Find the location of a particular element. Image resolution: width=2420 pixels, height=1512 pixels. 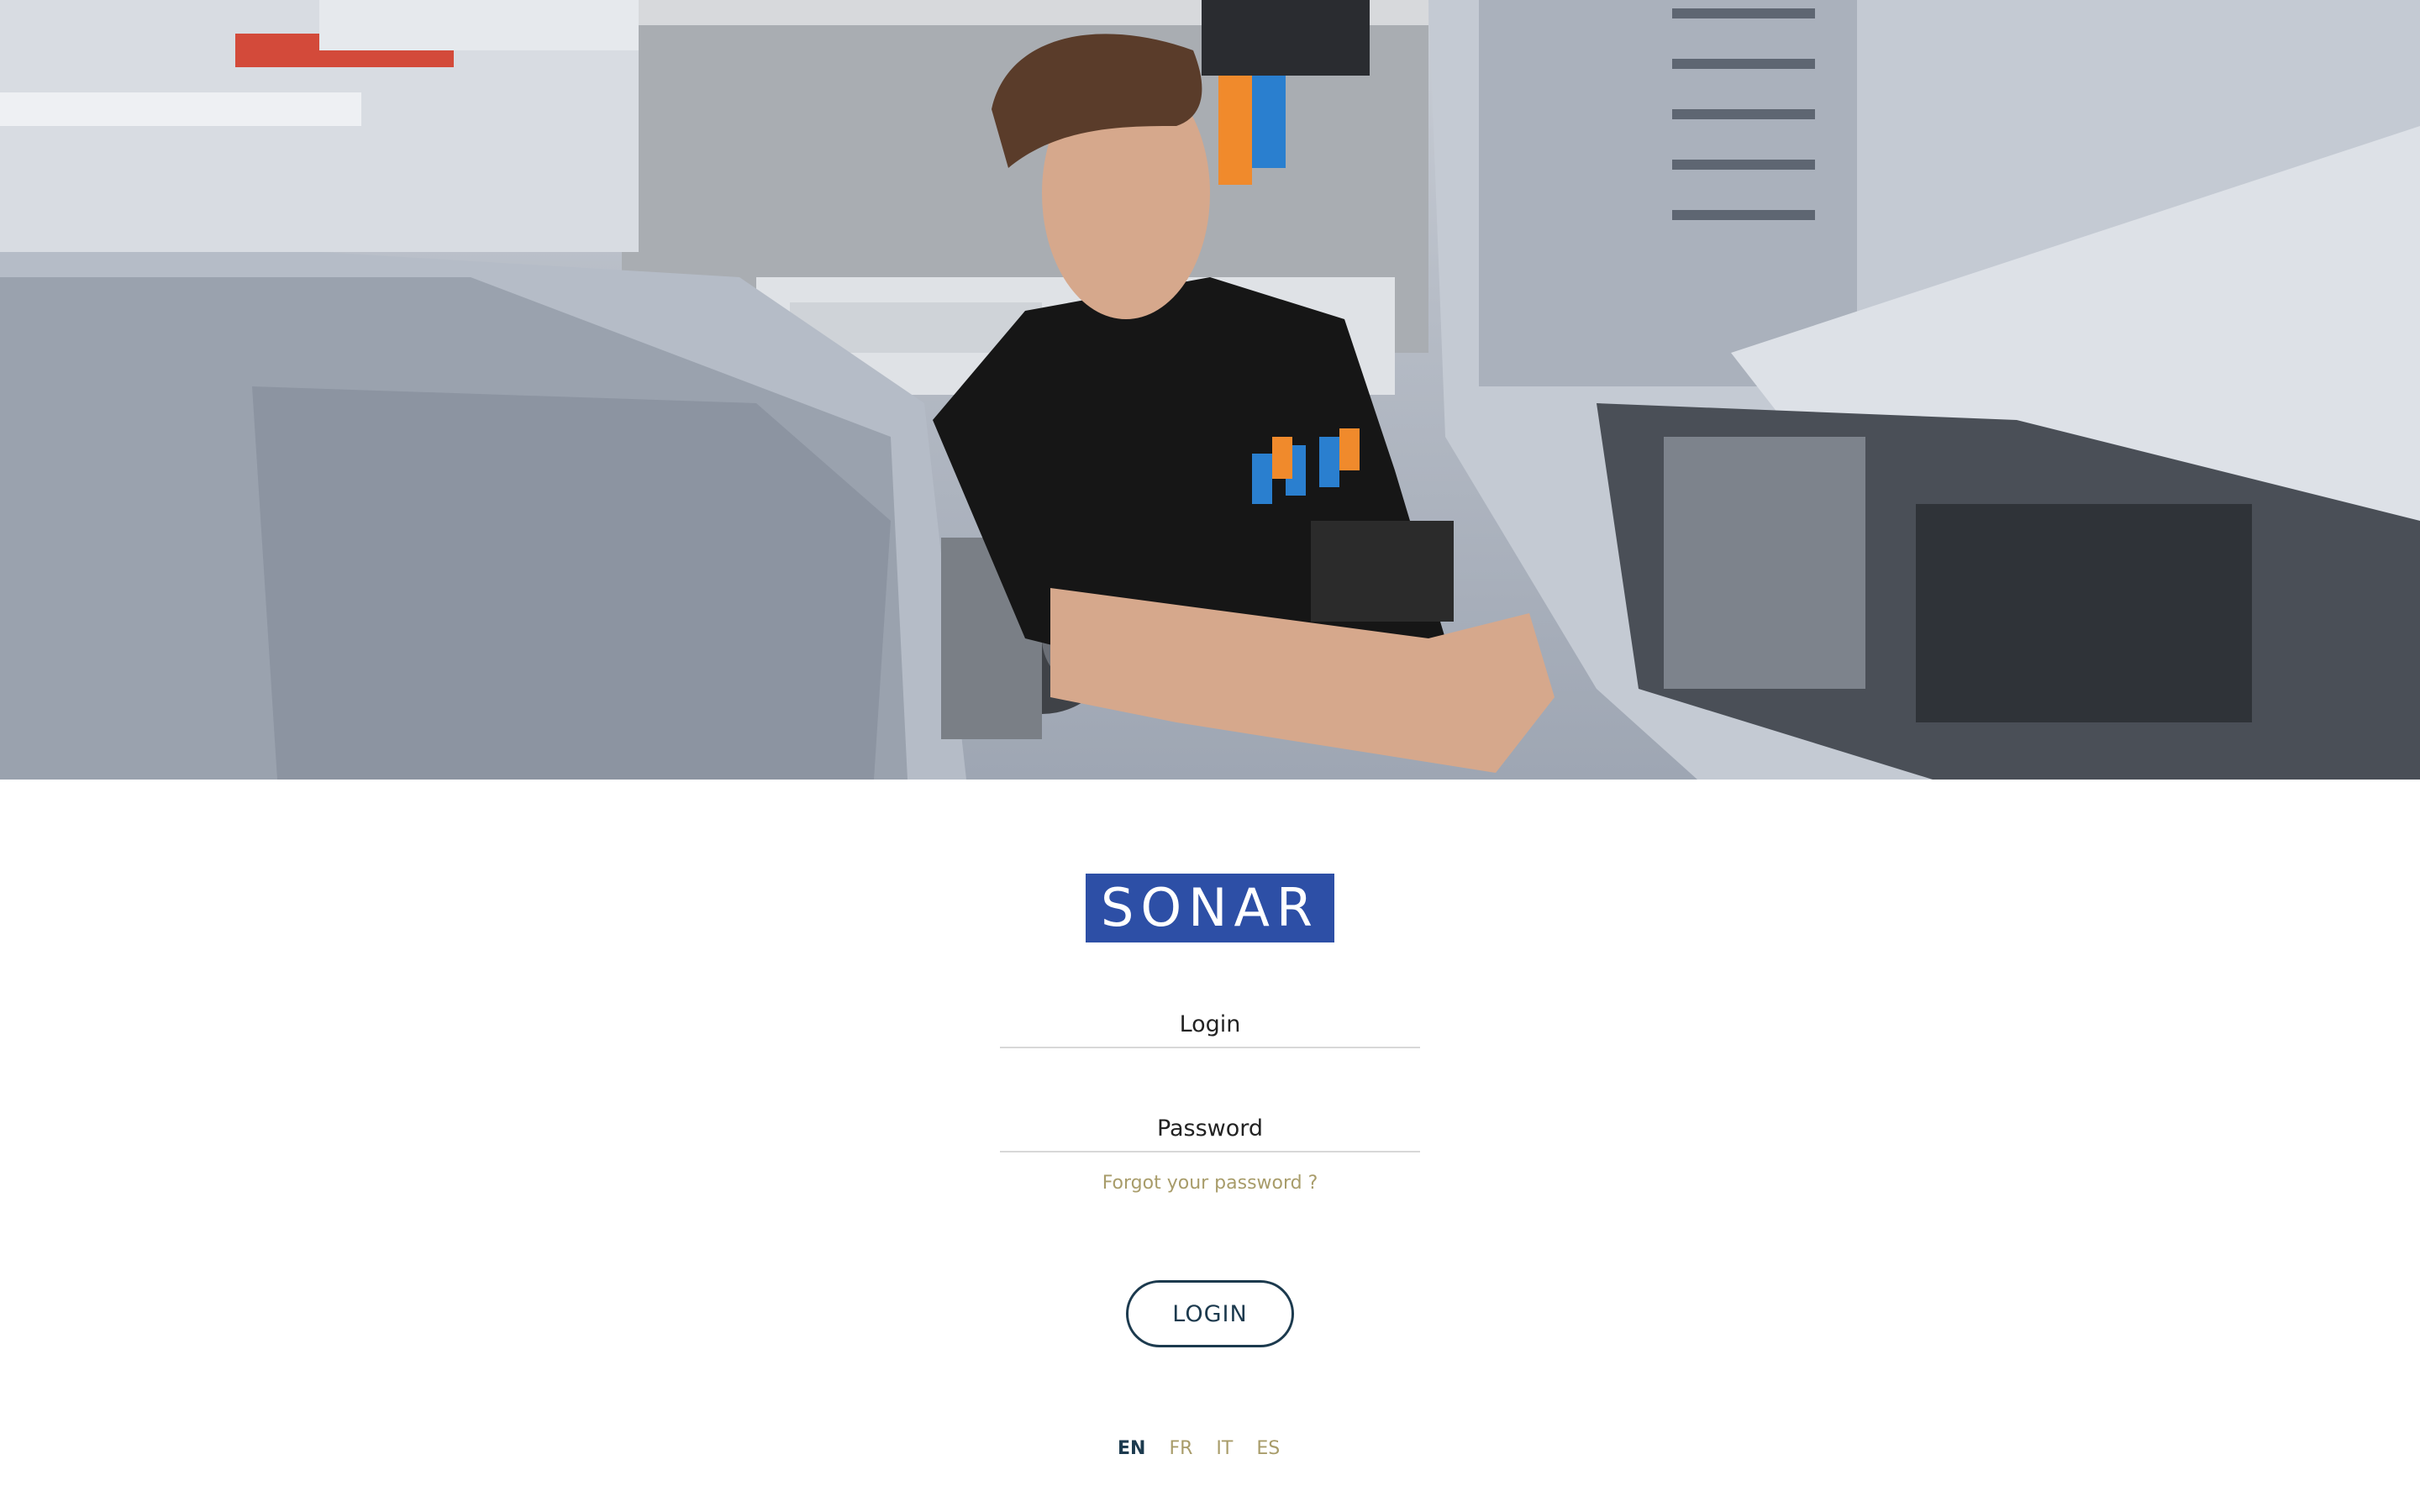

login-button: LOGIN is located at coordinates (1210, 1313).